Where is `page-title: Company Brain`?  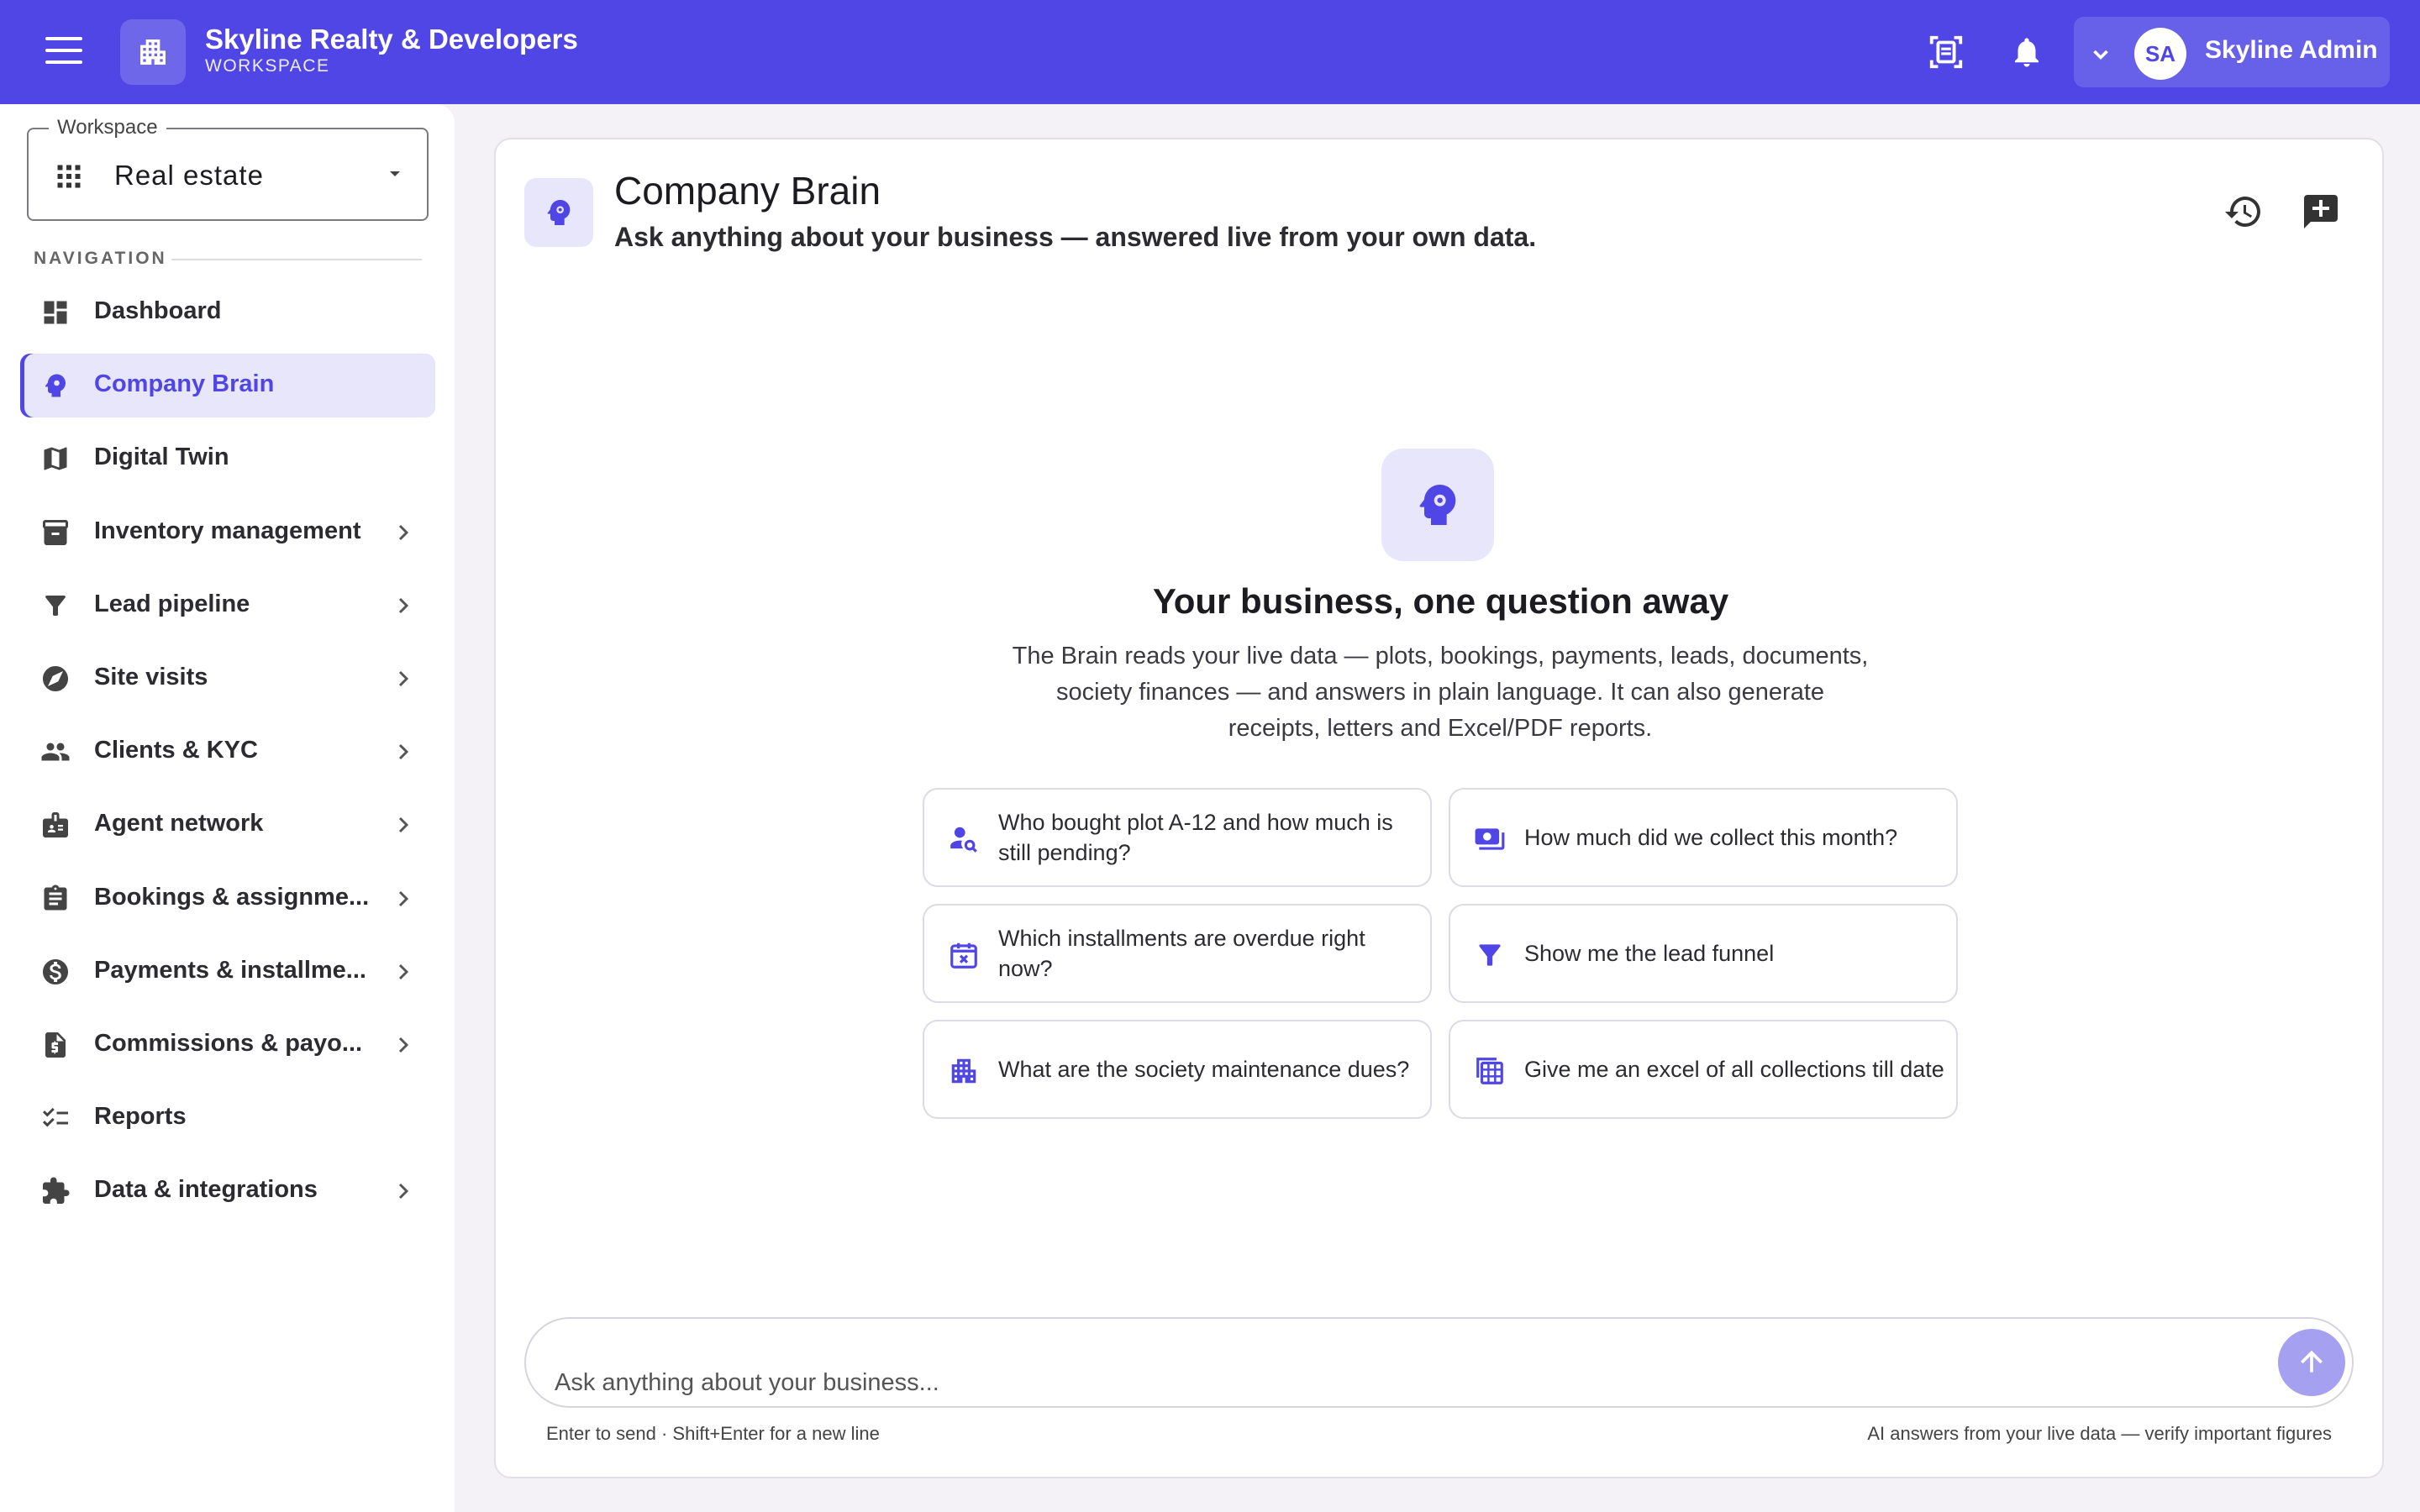 page-title: Company Brain is located at coordinates (748, 191).